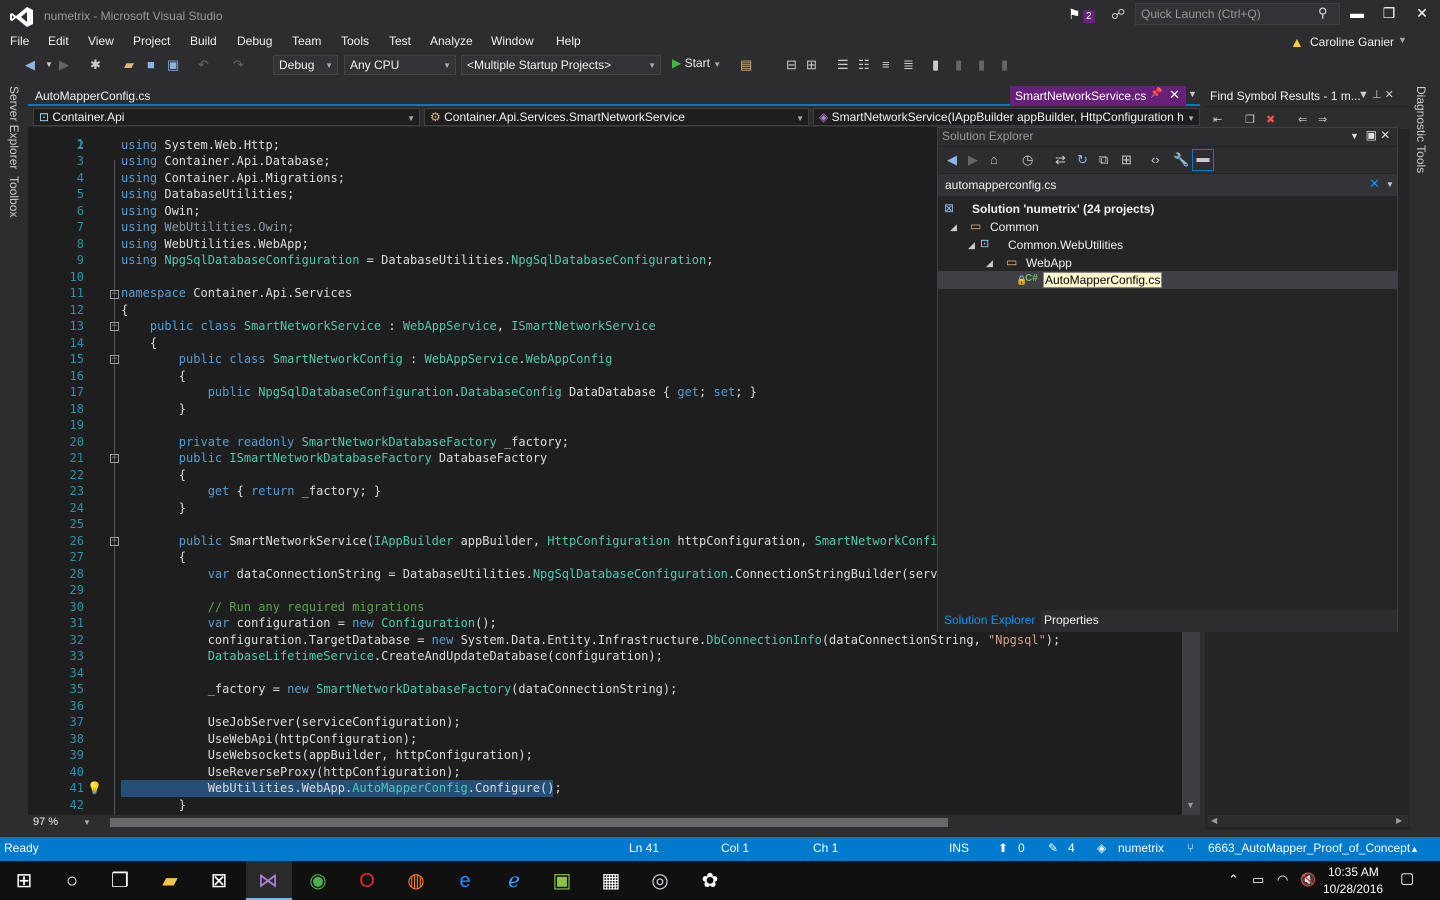  Describe the element at coordinates (72, 881) in the screenshot. I see `search-circle-icon: ○` at that location.